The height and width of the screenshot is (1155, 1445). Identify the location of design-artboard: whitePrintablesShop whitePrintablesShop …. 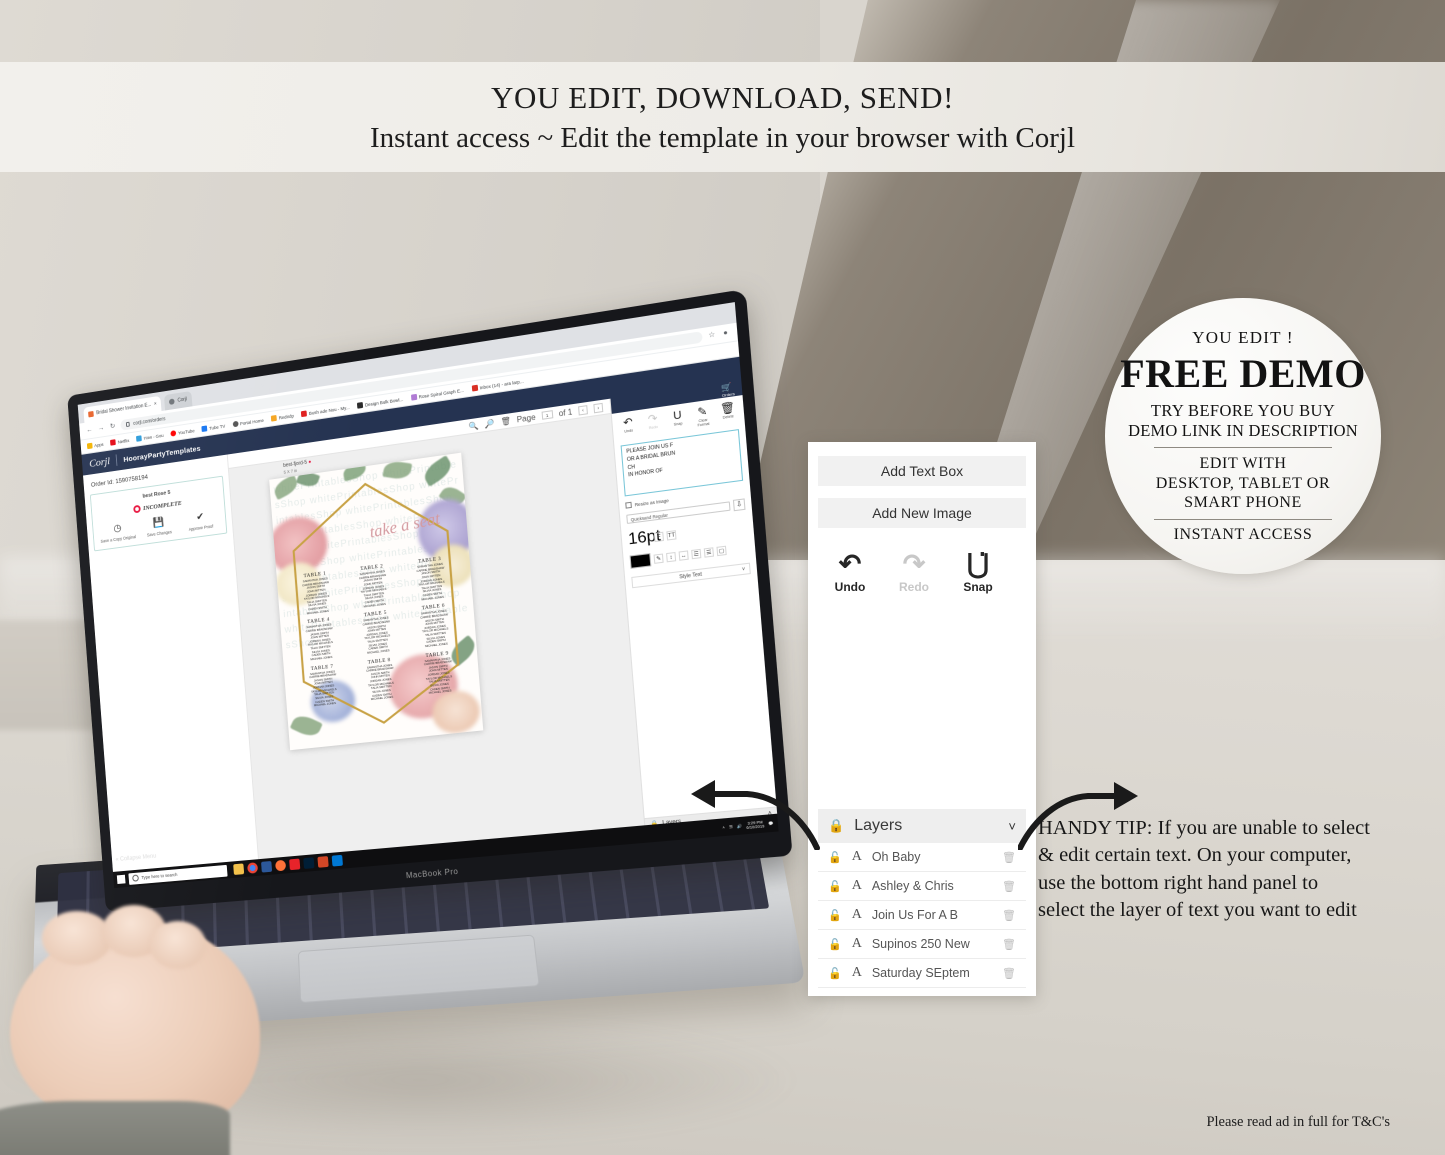
(376, 601).